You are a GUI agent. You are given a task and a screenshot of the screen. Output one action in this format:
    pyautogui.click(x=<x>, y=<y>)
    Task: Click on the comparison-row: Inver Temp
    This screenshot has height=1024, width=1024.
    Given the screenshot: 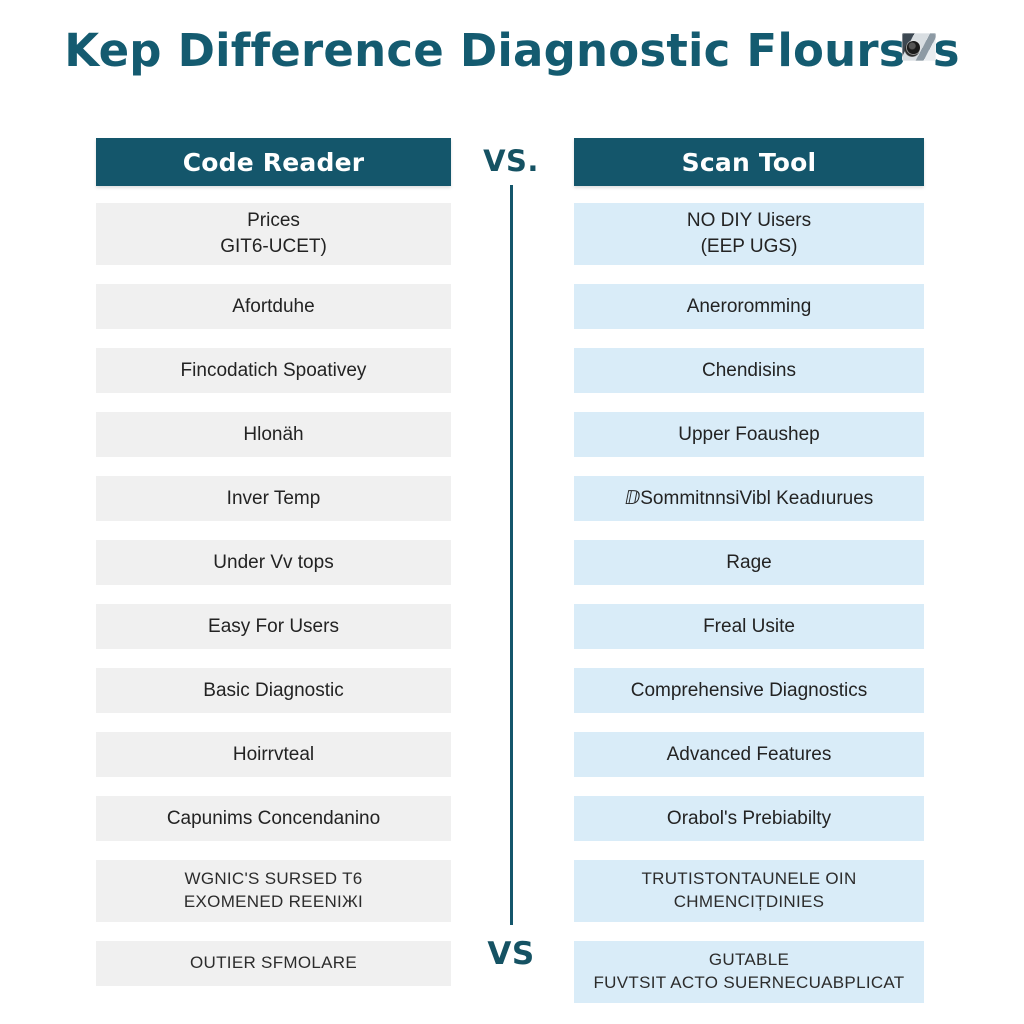 What is the action you would take?
    pyautogui.click(x=273, y=498)
    